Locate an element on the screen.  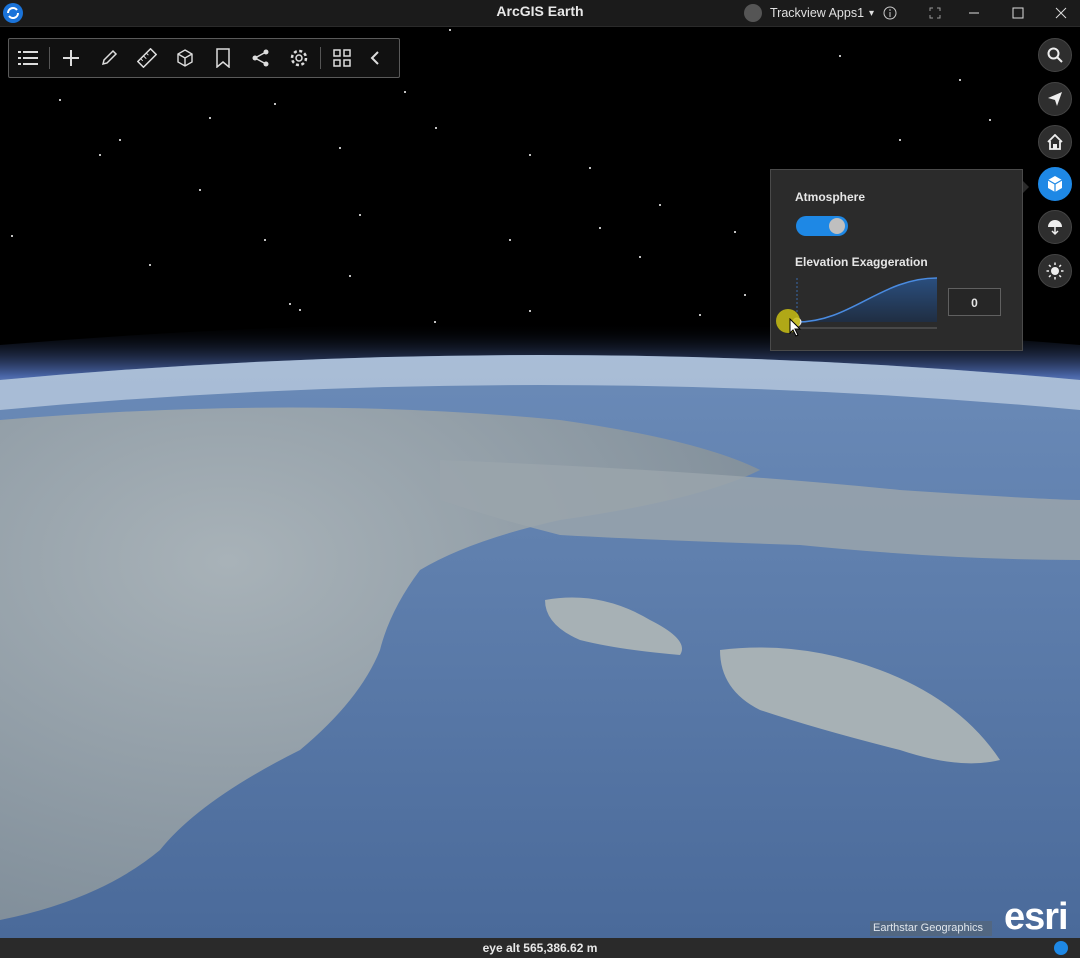
home-button is located at coordinates (1055, 142).